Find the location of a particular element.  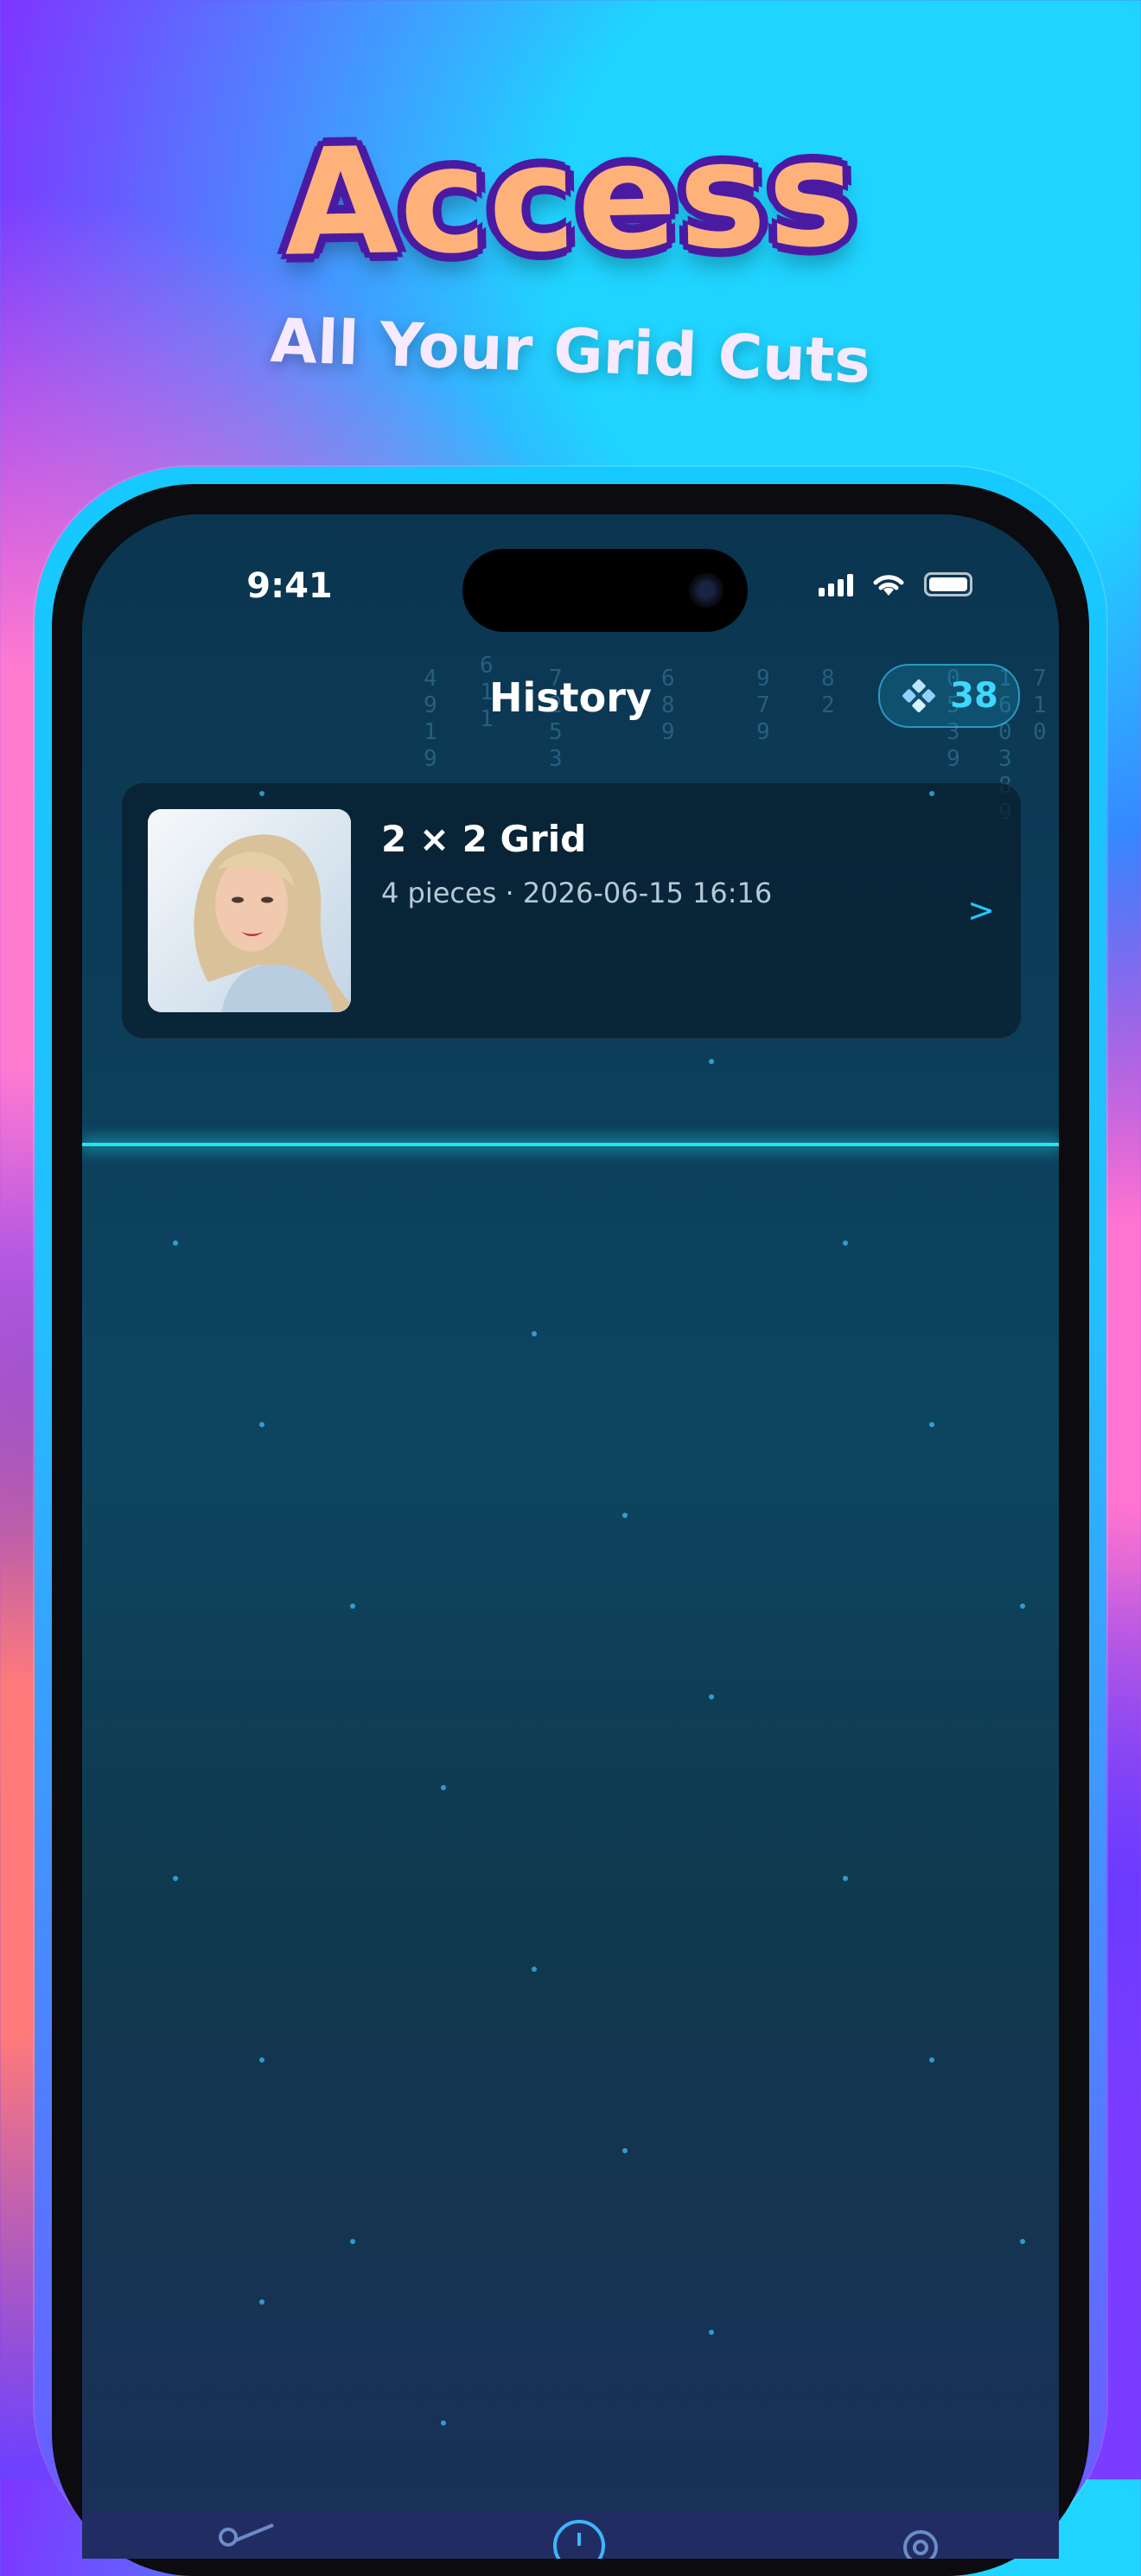

tab-bar is located at coordinates (570, 2535).